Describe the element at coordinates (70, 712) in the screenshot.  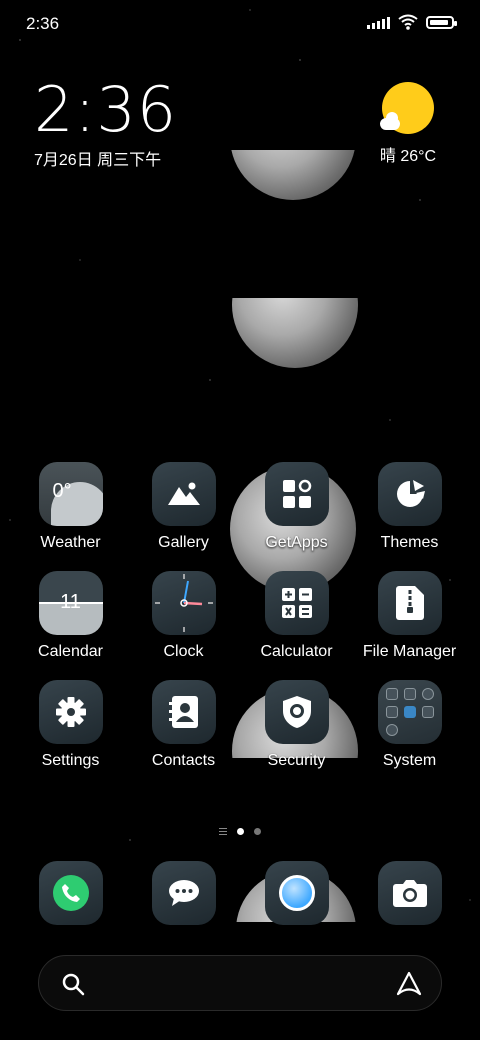
I see `gear-icon` at that location.